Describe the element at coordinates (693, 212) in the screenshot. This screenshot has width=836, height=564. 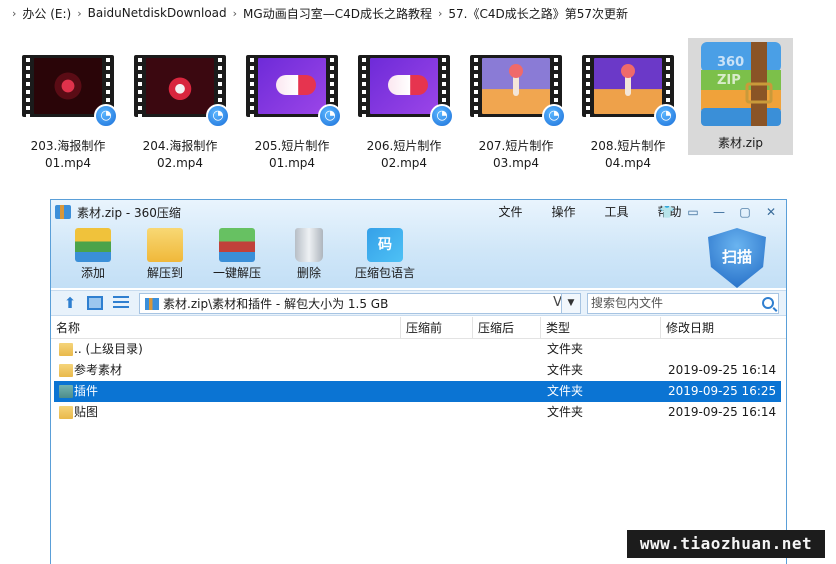
I see `feedback-icon: ▭` at that location.